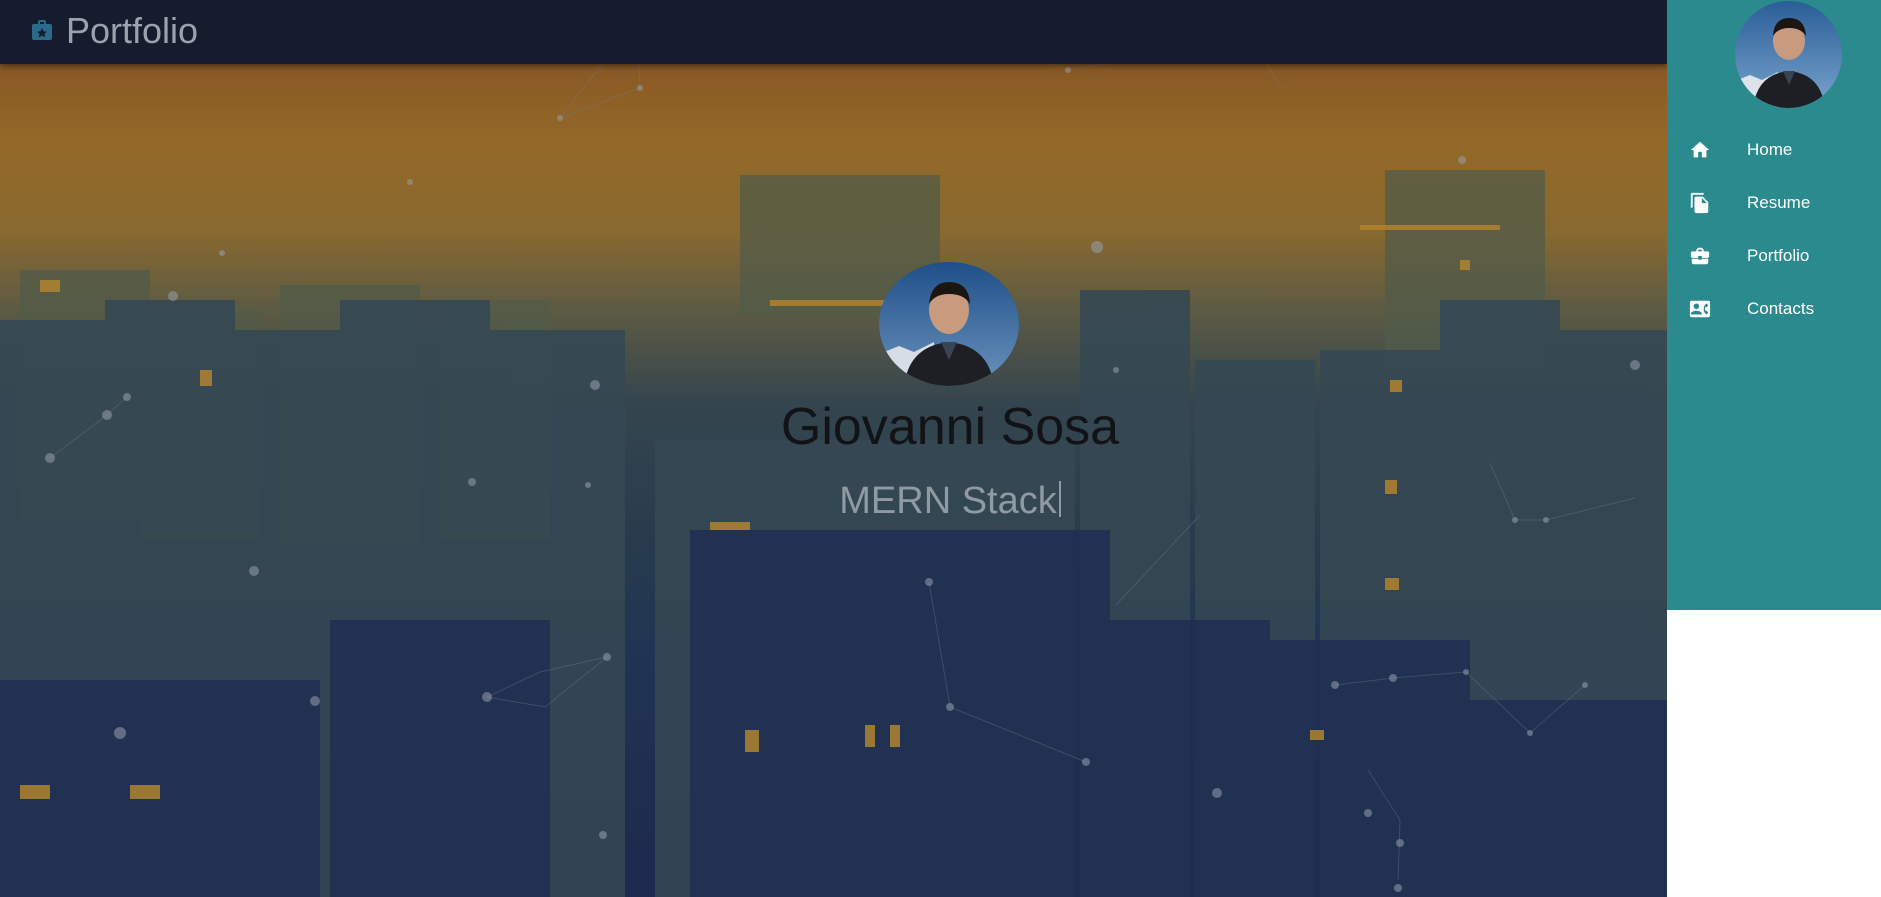  What do you see at coordinates (833, 32) in the screenshot?
I see `top-app-bar: Portfolio` at bounding box center [833, 32].